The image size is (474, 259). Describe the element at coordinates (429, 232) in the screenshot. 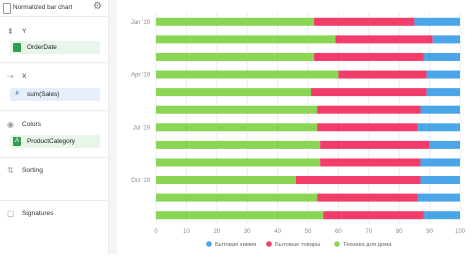

I see `x-tick-label: 90` at that location.